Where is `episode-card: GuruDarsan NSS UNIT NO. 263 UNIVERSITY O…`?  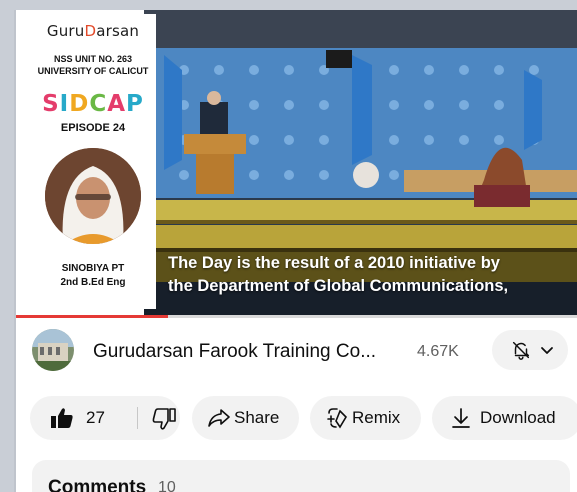 episode-card: GuruDarsan NSS UNIT NO. 263 UNIVERSITY O… is located at coordinates (93, 161).